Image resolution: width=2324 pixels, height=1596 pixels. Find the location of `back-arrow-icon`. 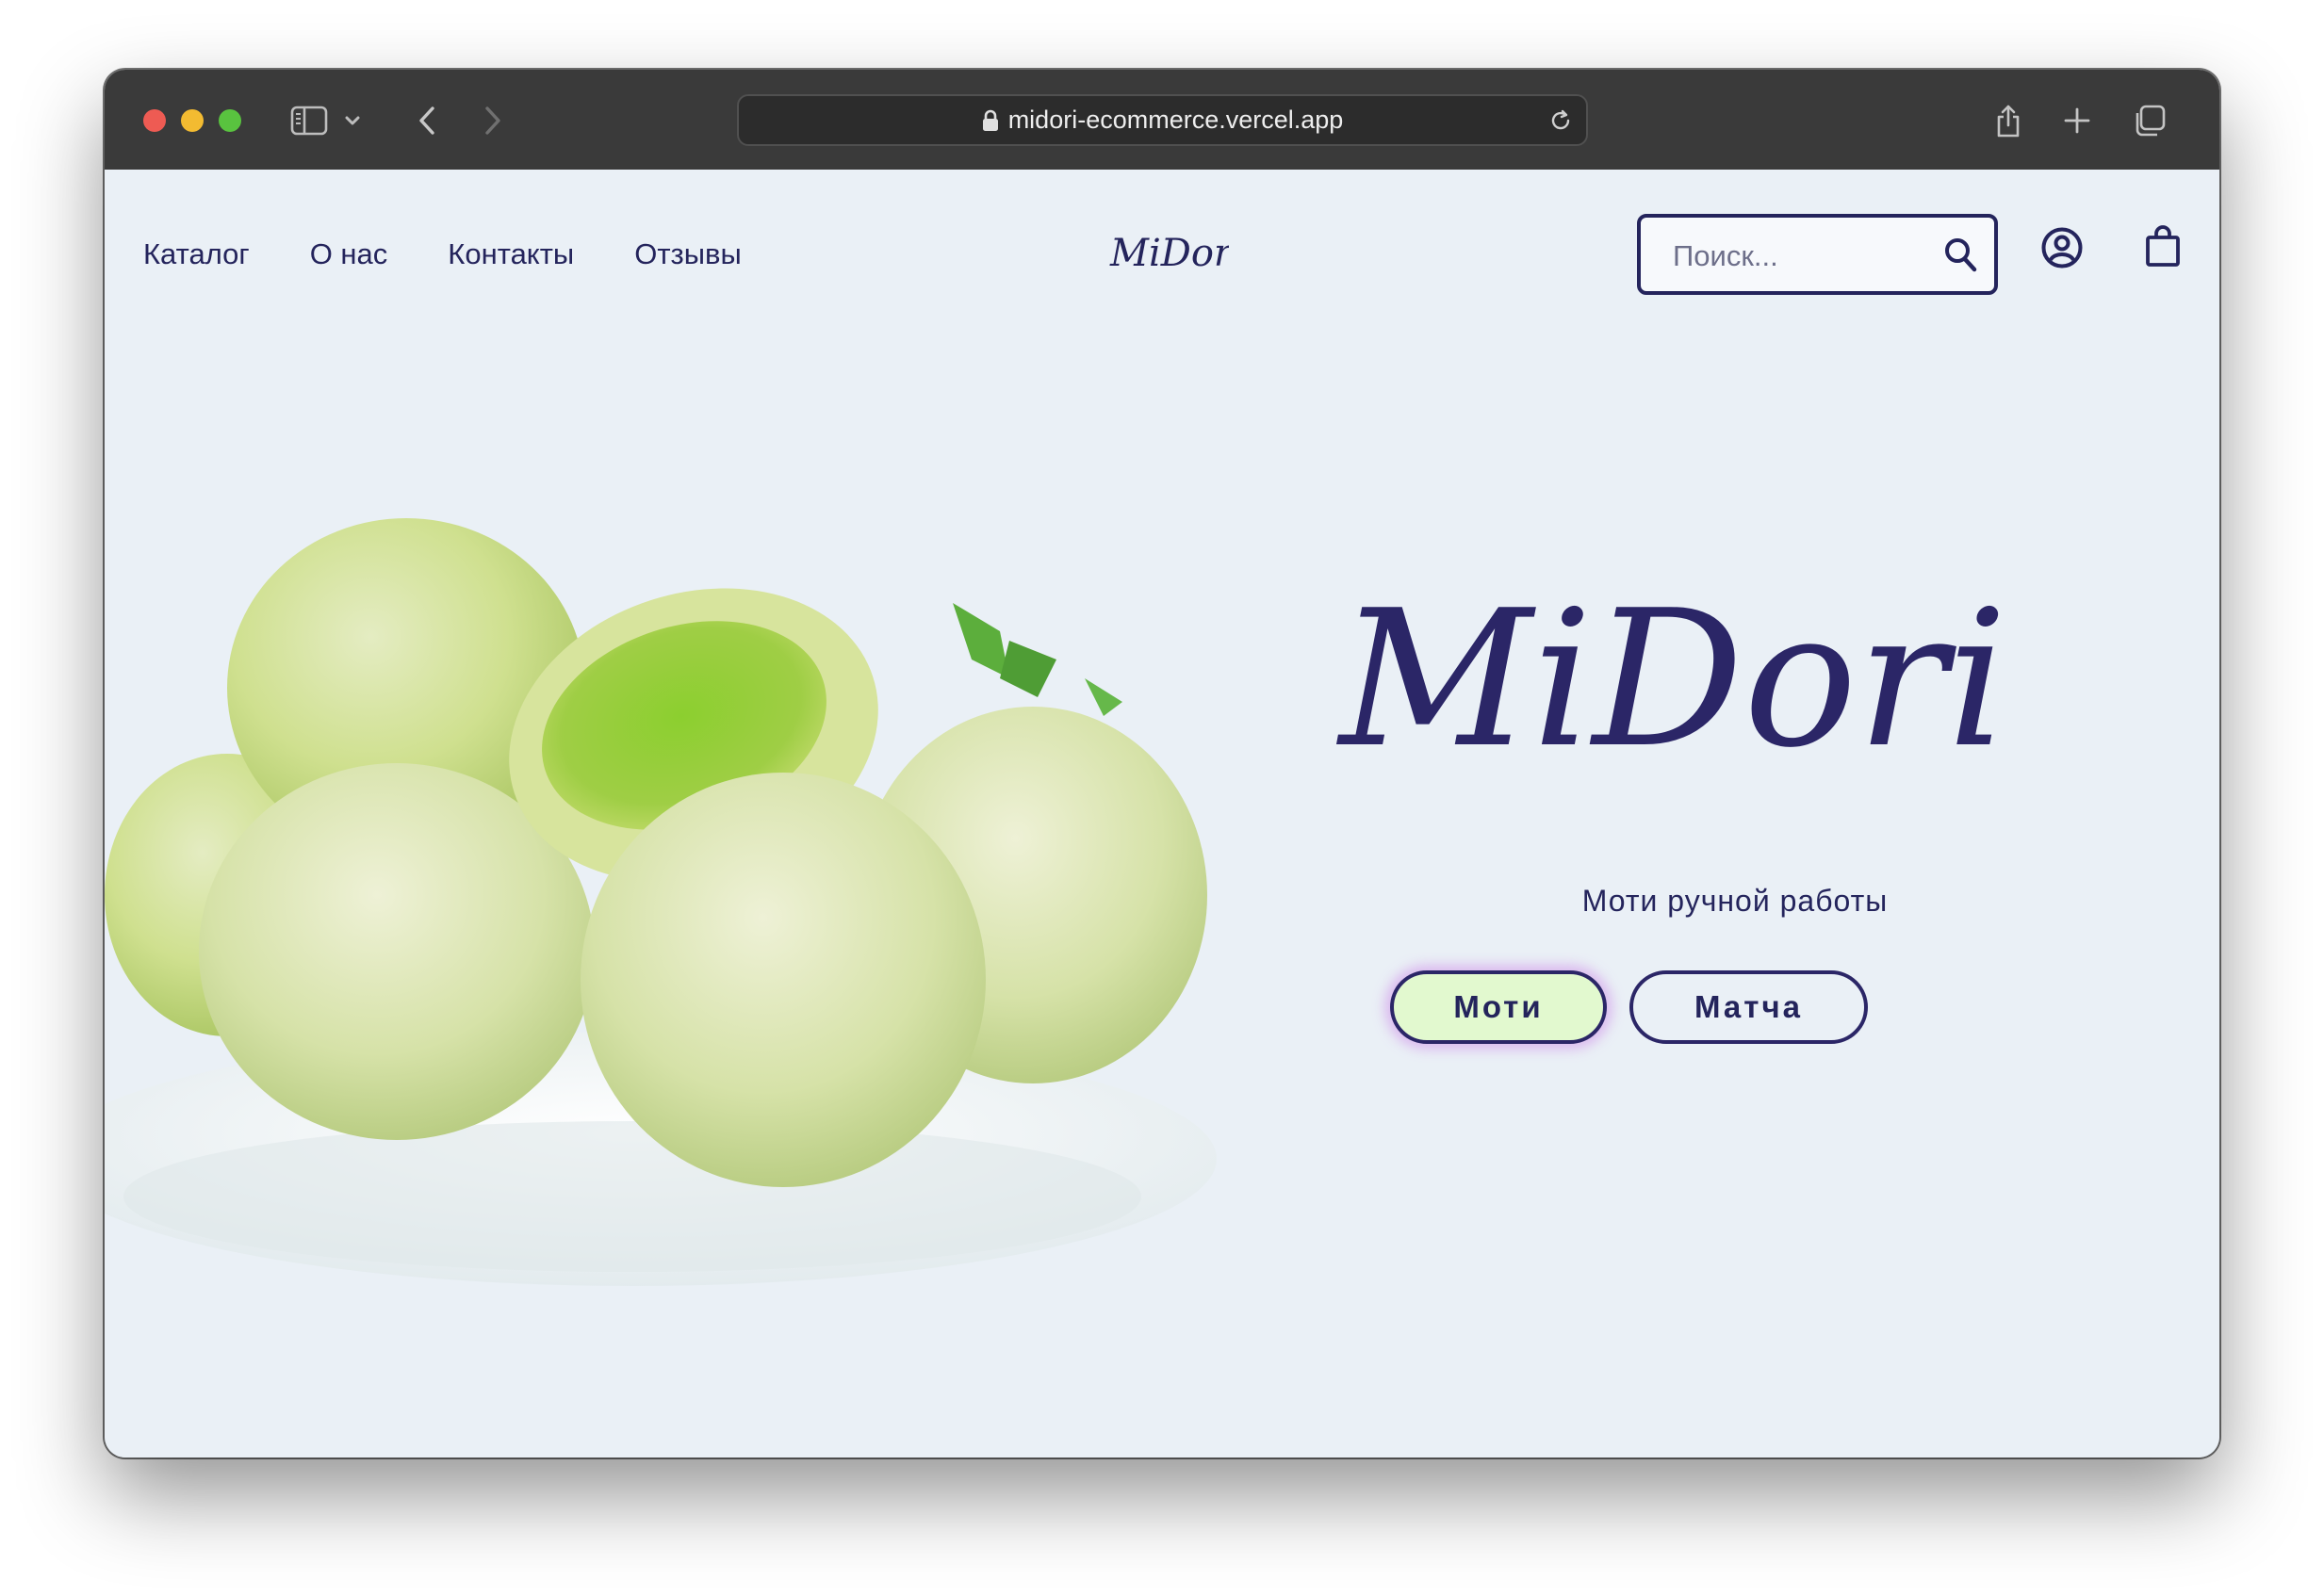

back-arrow-icon is located at coordinates (427, 120).